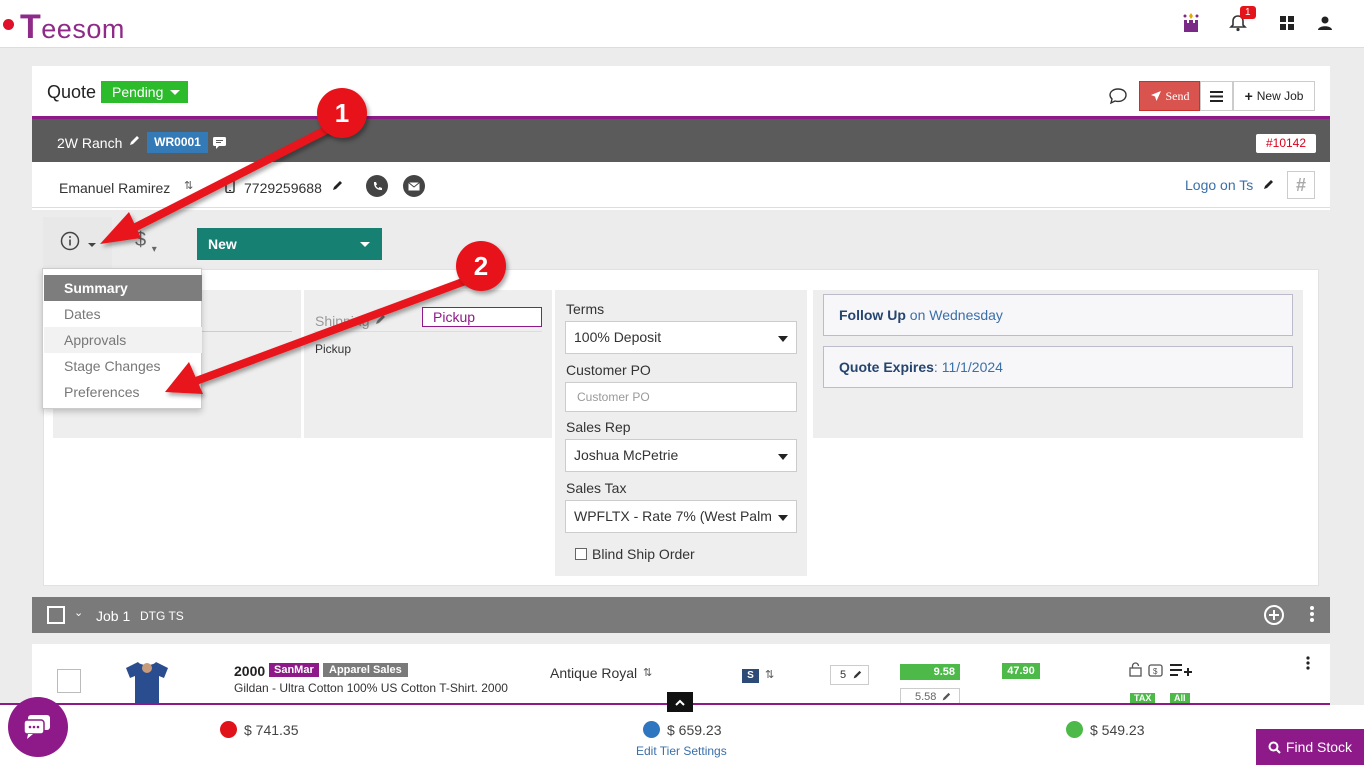 Image resolution: width=1364 pixels, height=767 pixels. I want to click on sales-rep-label: Sales Rep, so click(598, 427).